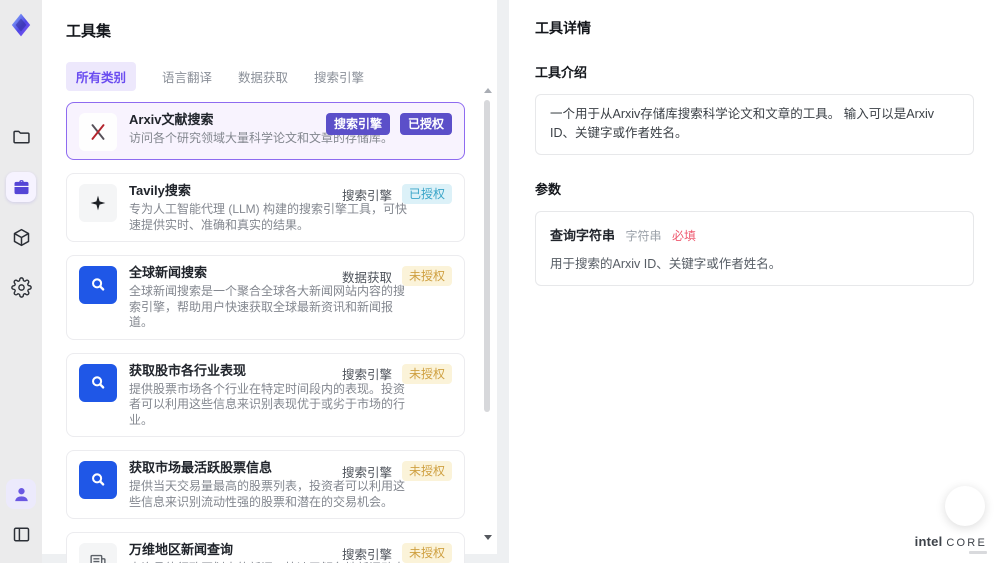 This screenshot has width=1000, height=563. I want to click on category-tabs: 所有类别 语言翻译 数据获取 搜索引擎, so click(270, 76).